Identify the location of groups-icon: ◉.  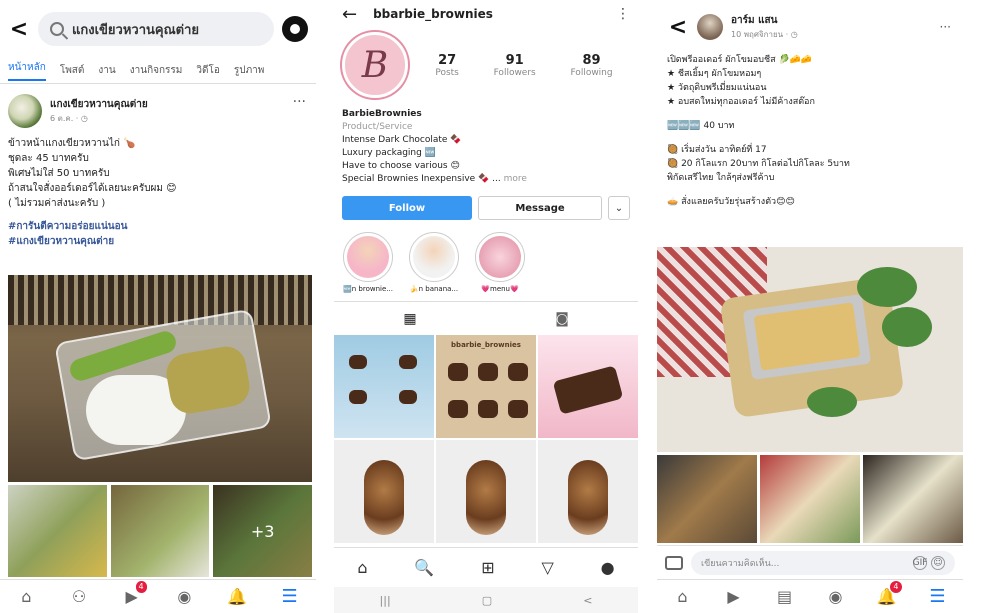
(836, 596).